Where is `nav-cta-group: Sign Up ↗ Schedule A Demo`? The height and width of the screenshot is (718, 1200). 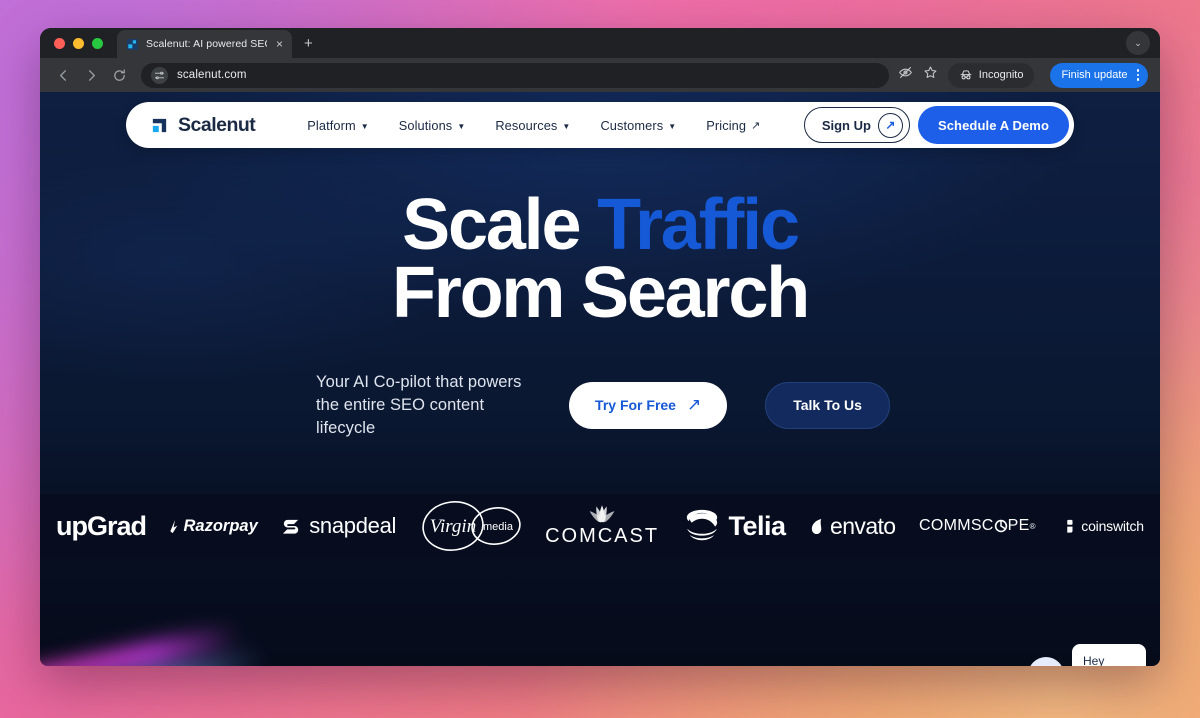 nav-cta-group: Sign Up ↗ Schedule A Demo is located at coordinates (936, 125).